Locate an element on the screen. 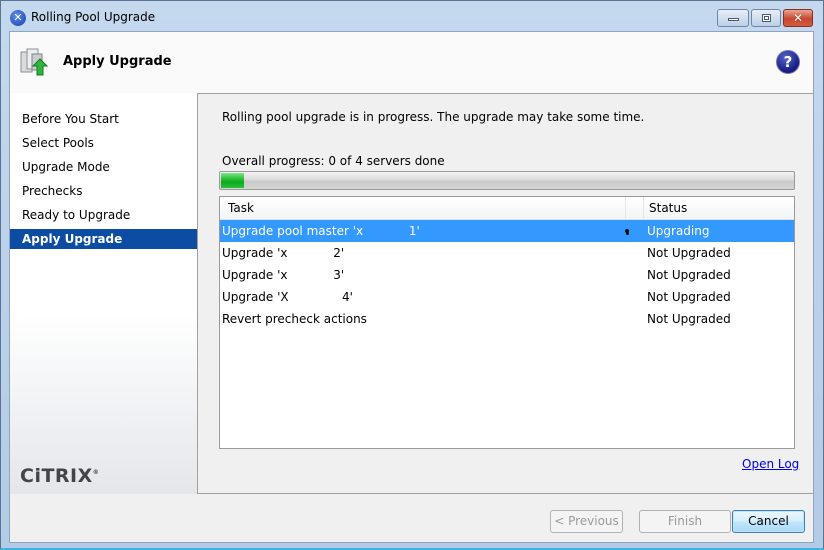 This screenshot has height=550, width=824. citrix-logo: CiTRIX® is located at coordinates (59, 476).